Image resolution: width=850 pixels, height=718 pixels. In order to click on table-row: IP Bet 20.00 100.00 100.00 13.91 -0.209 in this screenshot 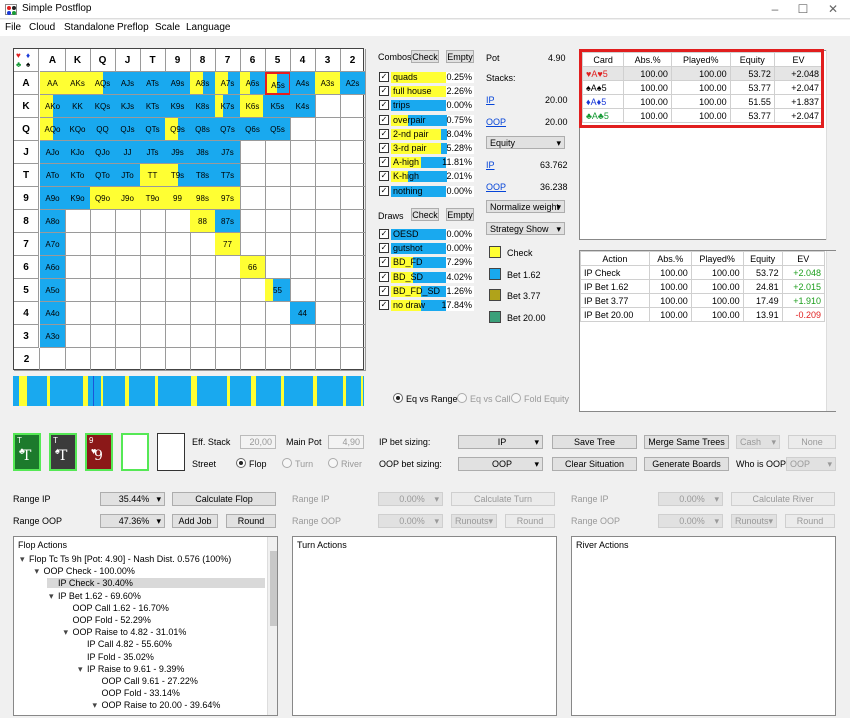, I will do `click(703, 314)`.